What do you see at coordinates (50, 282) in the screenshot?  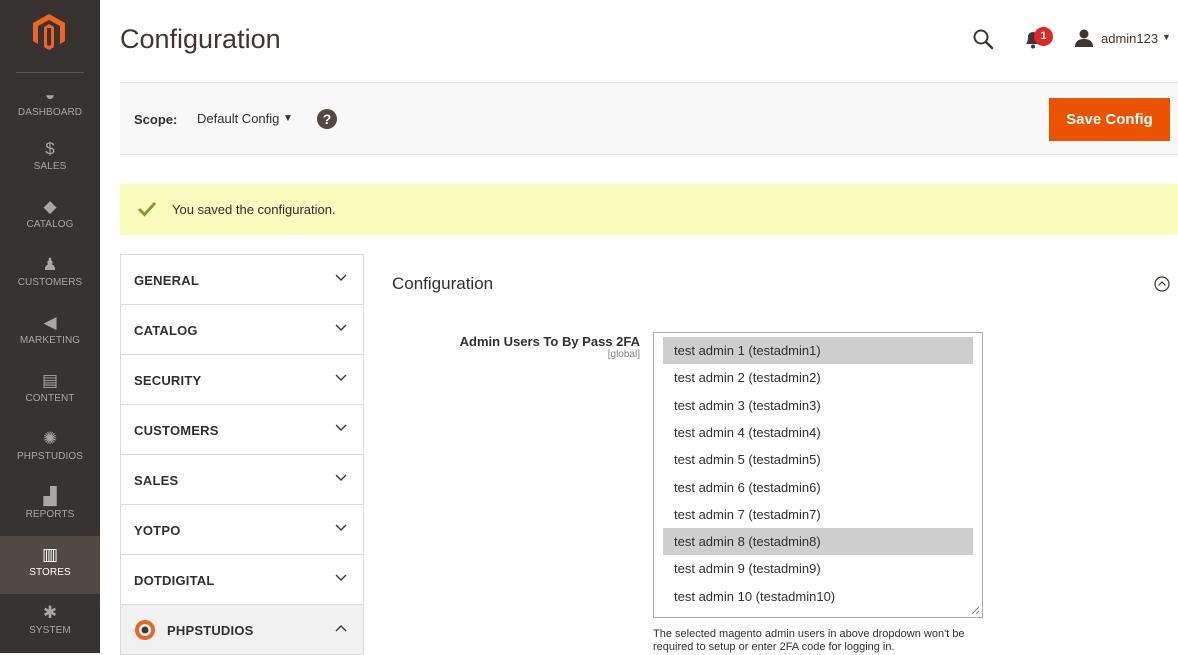 I see `sidebar-item-label: CUSTOMERS` at bounding box center [50, 282].